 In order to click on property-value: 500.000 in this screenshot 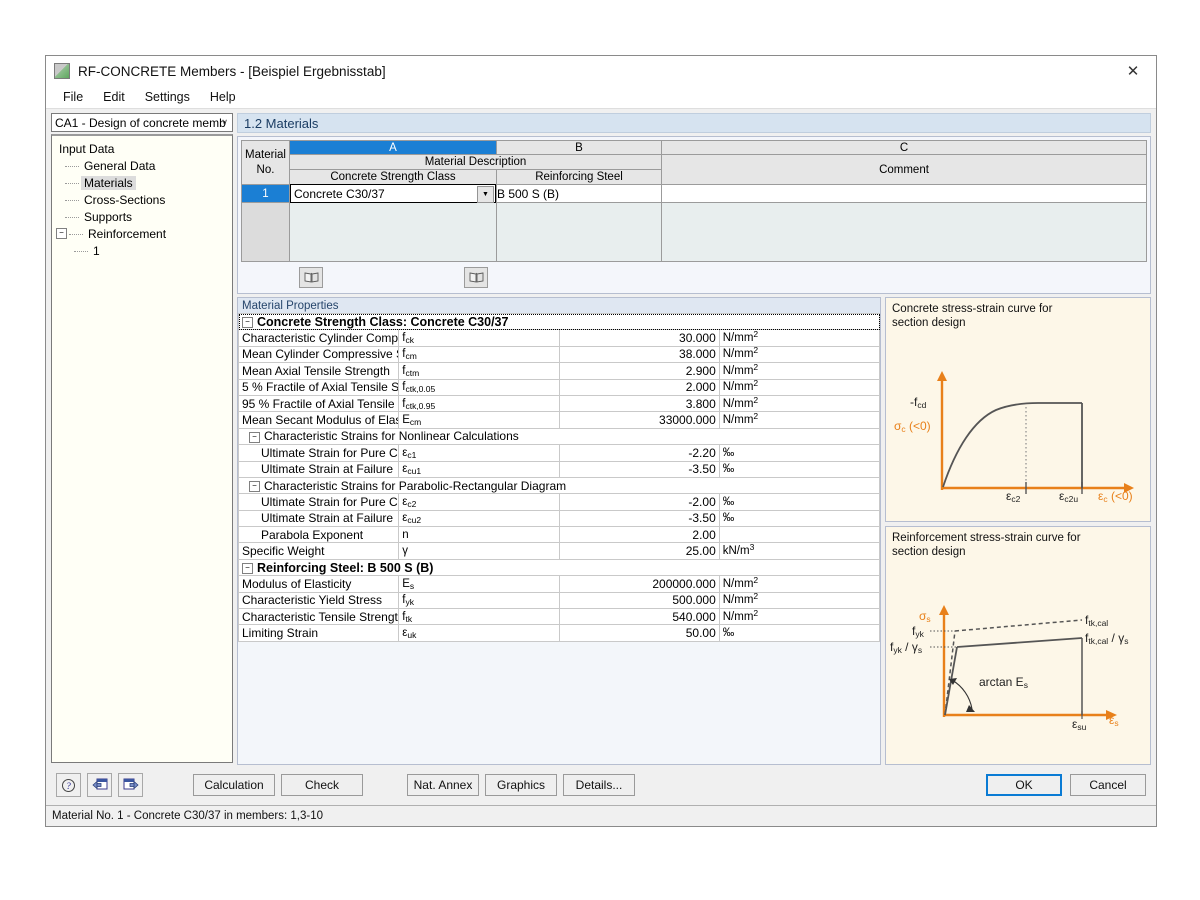, I will do `click(639, 600)`.